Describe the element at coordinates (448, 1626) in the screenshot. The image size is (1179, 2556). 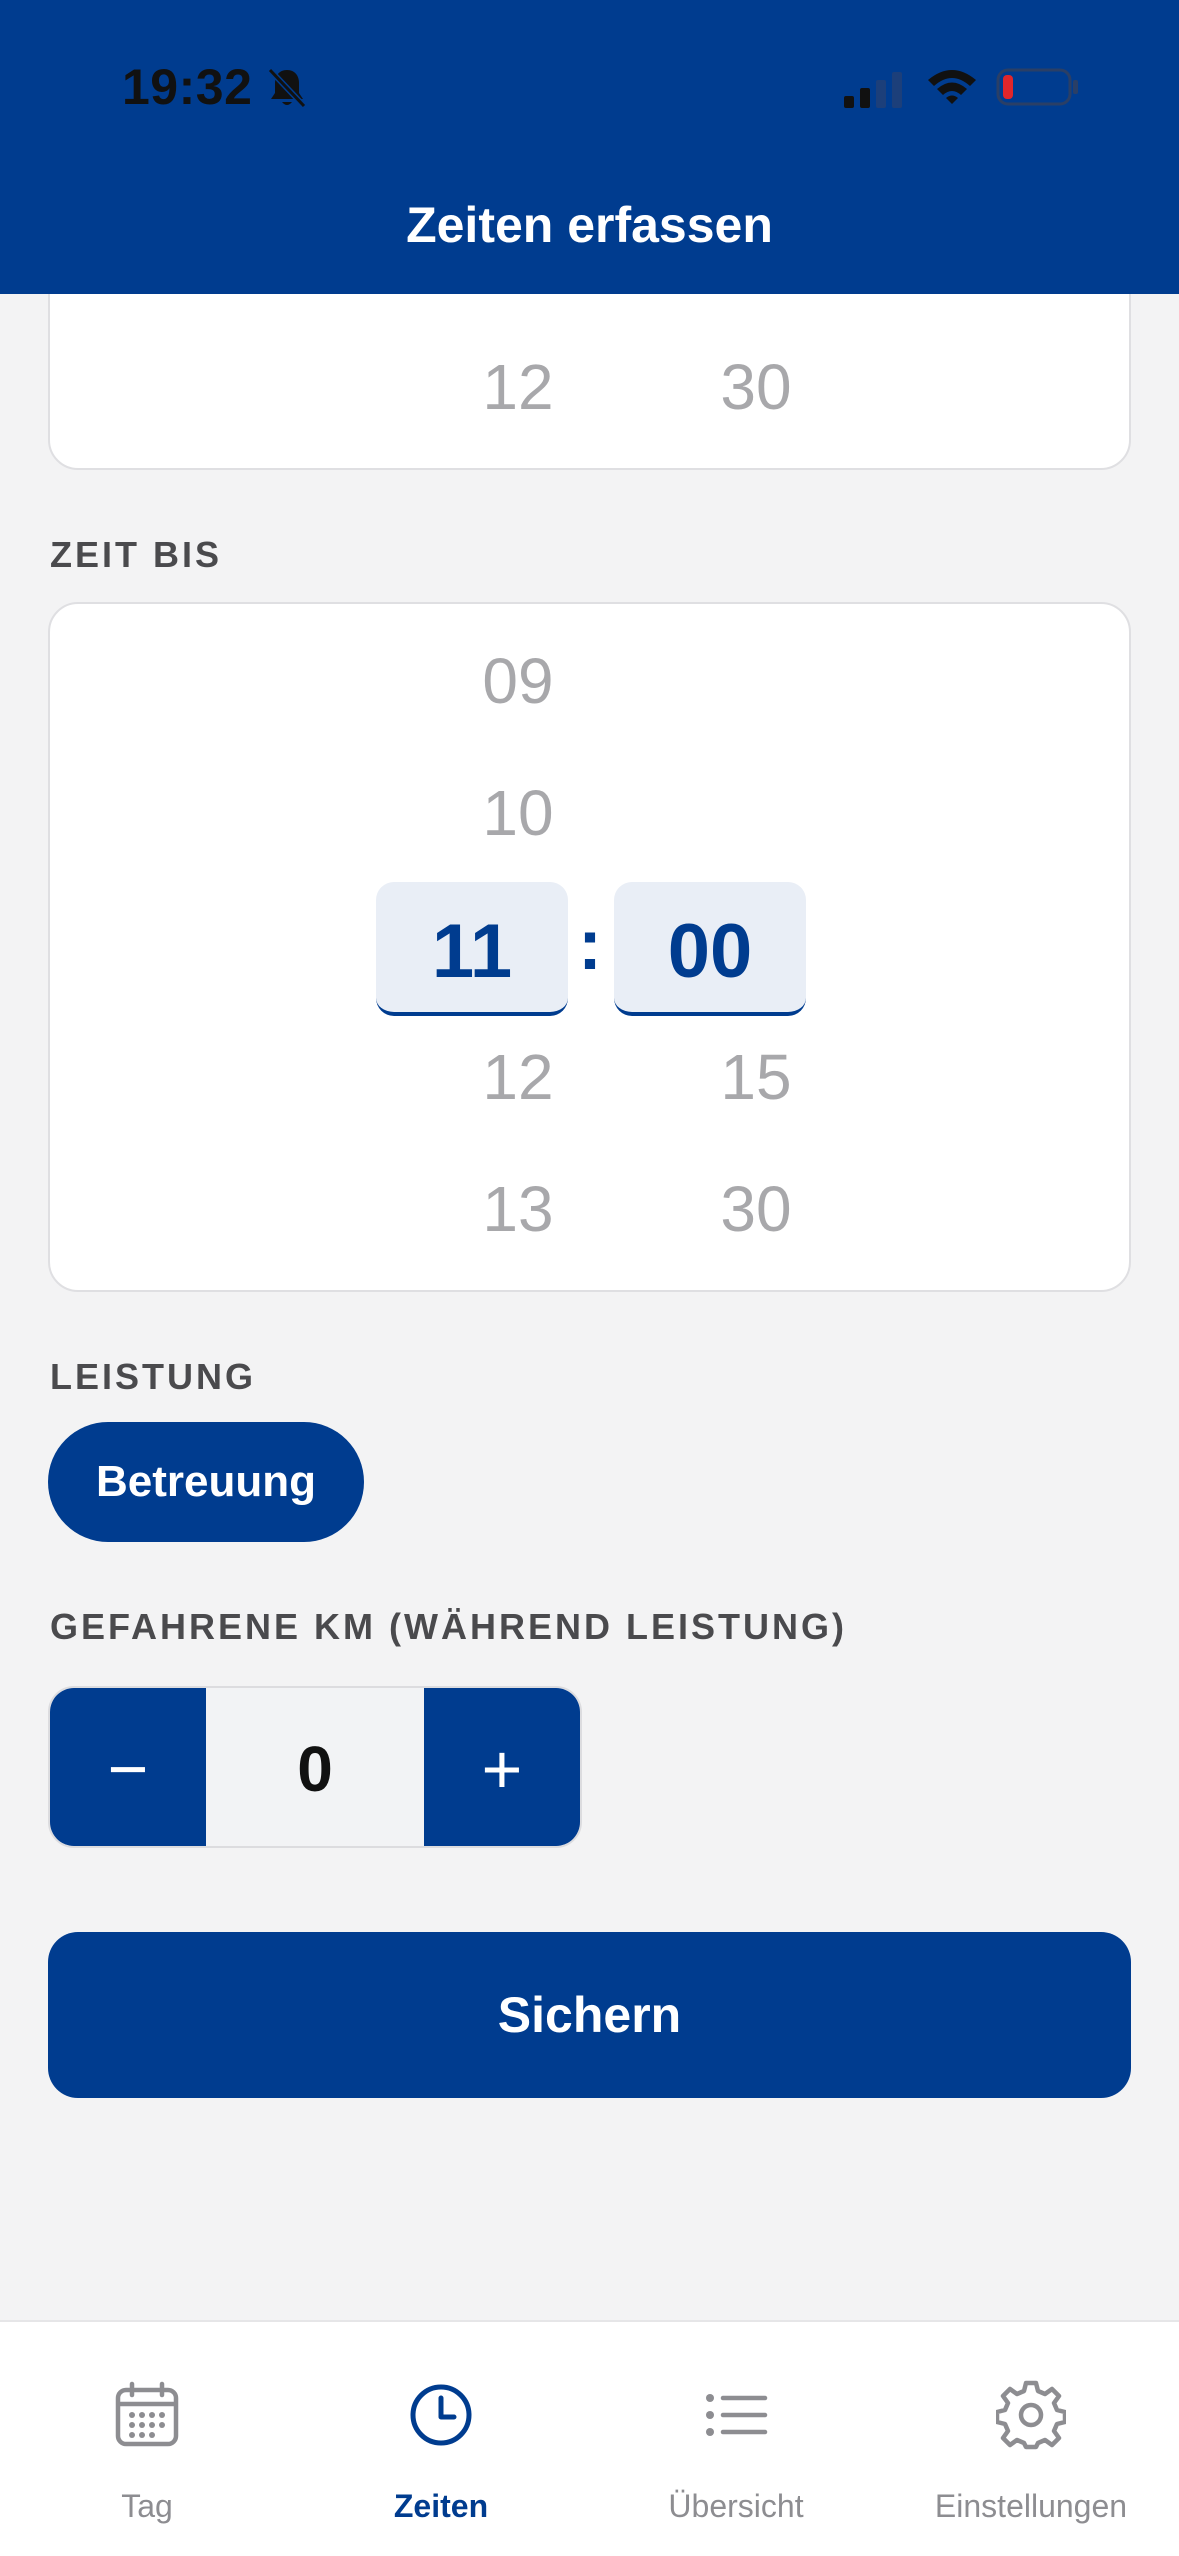
I see `km-label: GEFAHRENE KM (WÄHREND LEISTUNG)` at that location.